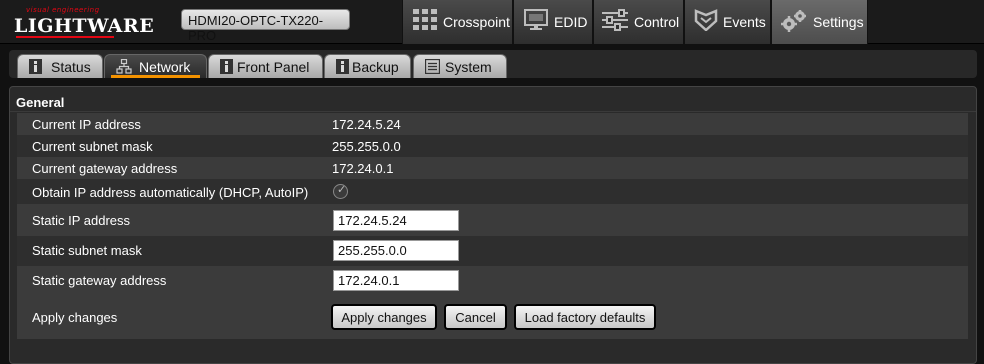 This screenshot has height=364, width=984. What do you see at coordinates (81, 220) in the screenshot?
I see `static-ip-label: Static IP address` at bounding box center [81, 220].